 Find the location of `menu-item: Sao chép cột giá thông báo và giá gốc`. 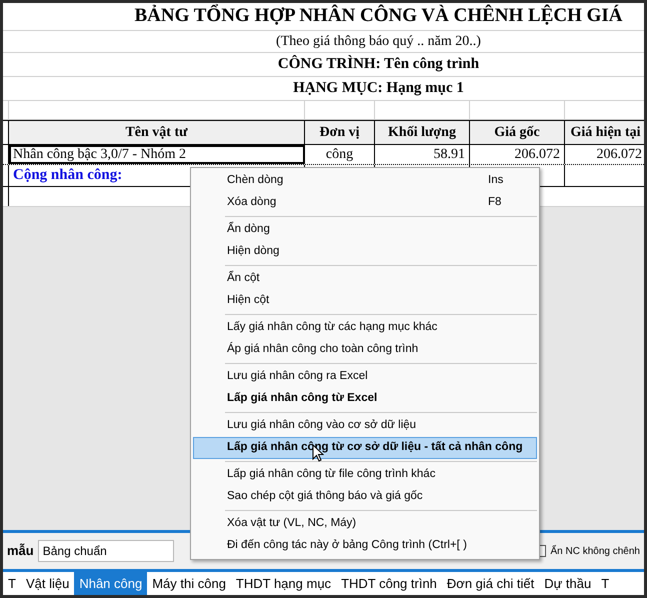

menu-item: Sao chép cột giá thông báo và giá gốc is located at coordinates (365, 497).